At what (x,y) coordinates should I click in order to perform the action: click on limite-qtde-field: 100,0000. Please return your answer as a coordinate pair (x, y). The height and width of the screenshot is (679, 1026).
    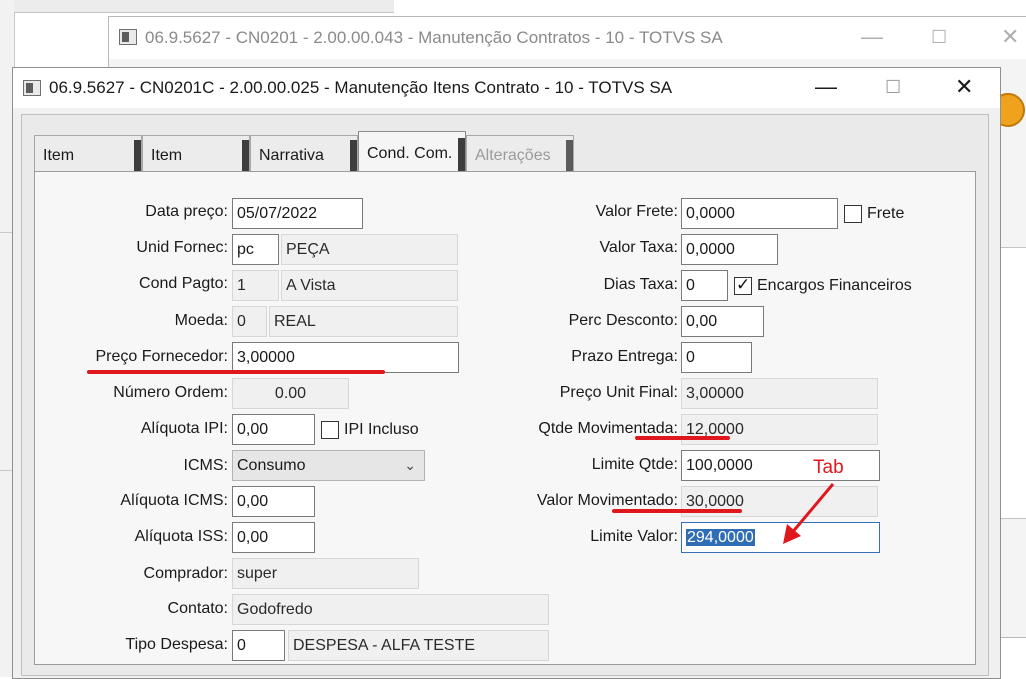
    Looking at the image, I should click on (780, 465).